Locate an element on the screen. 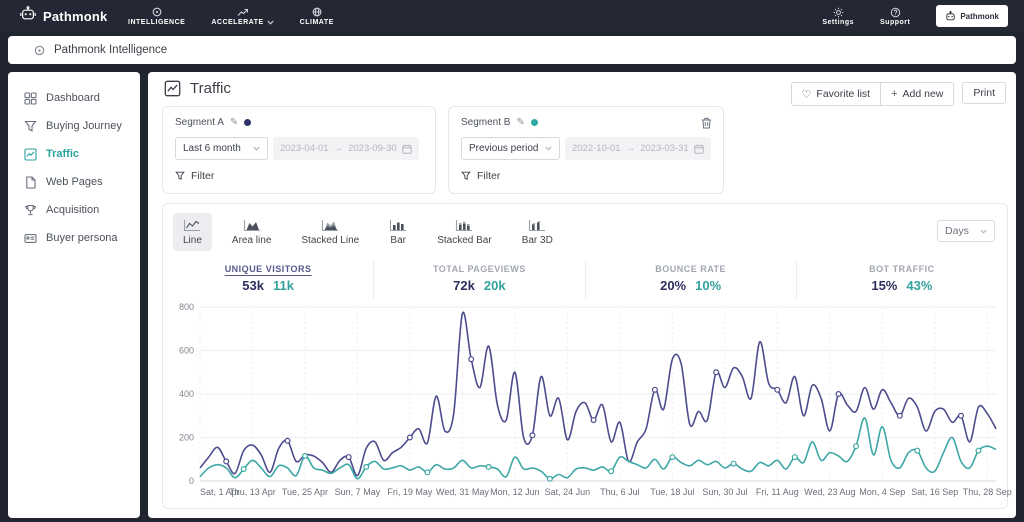  tab-stacked-bar: Stacked Bar is located at coordinates (464, 232).